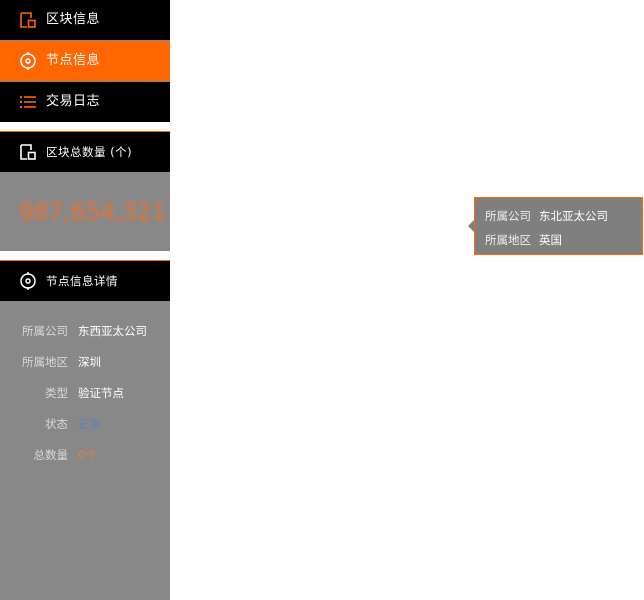 Image resolution: width=644 pixels, height=600 pixels. I want to click on tooltip-row-region: 所属地区 英国, so click(523, 240).